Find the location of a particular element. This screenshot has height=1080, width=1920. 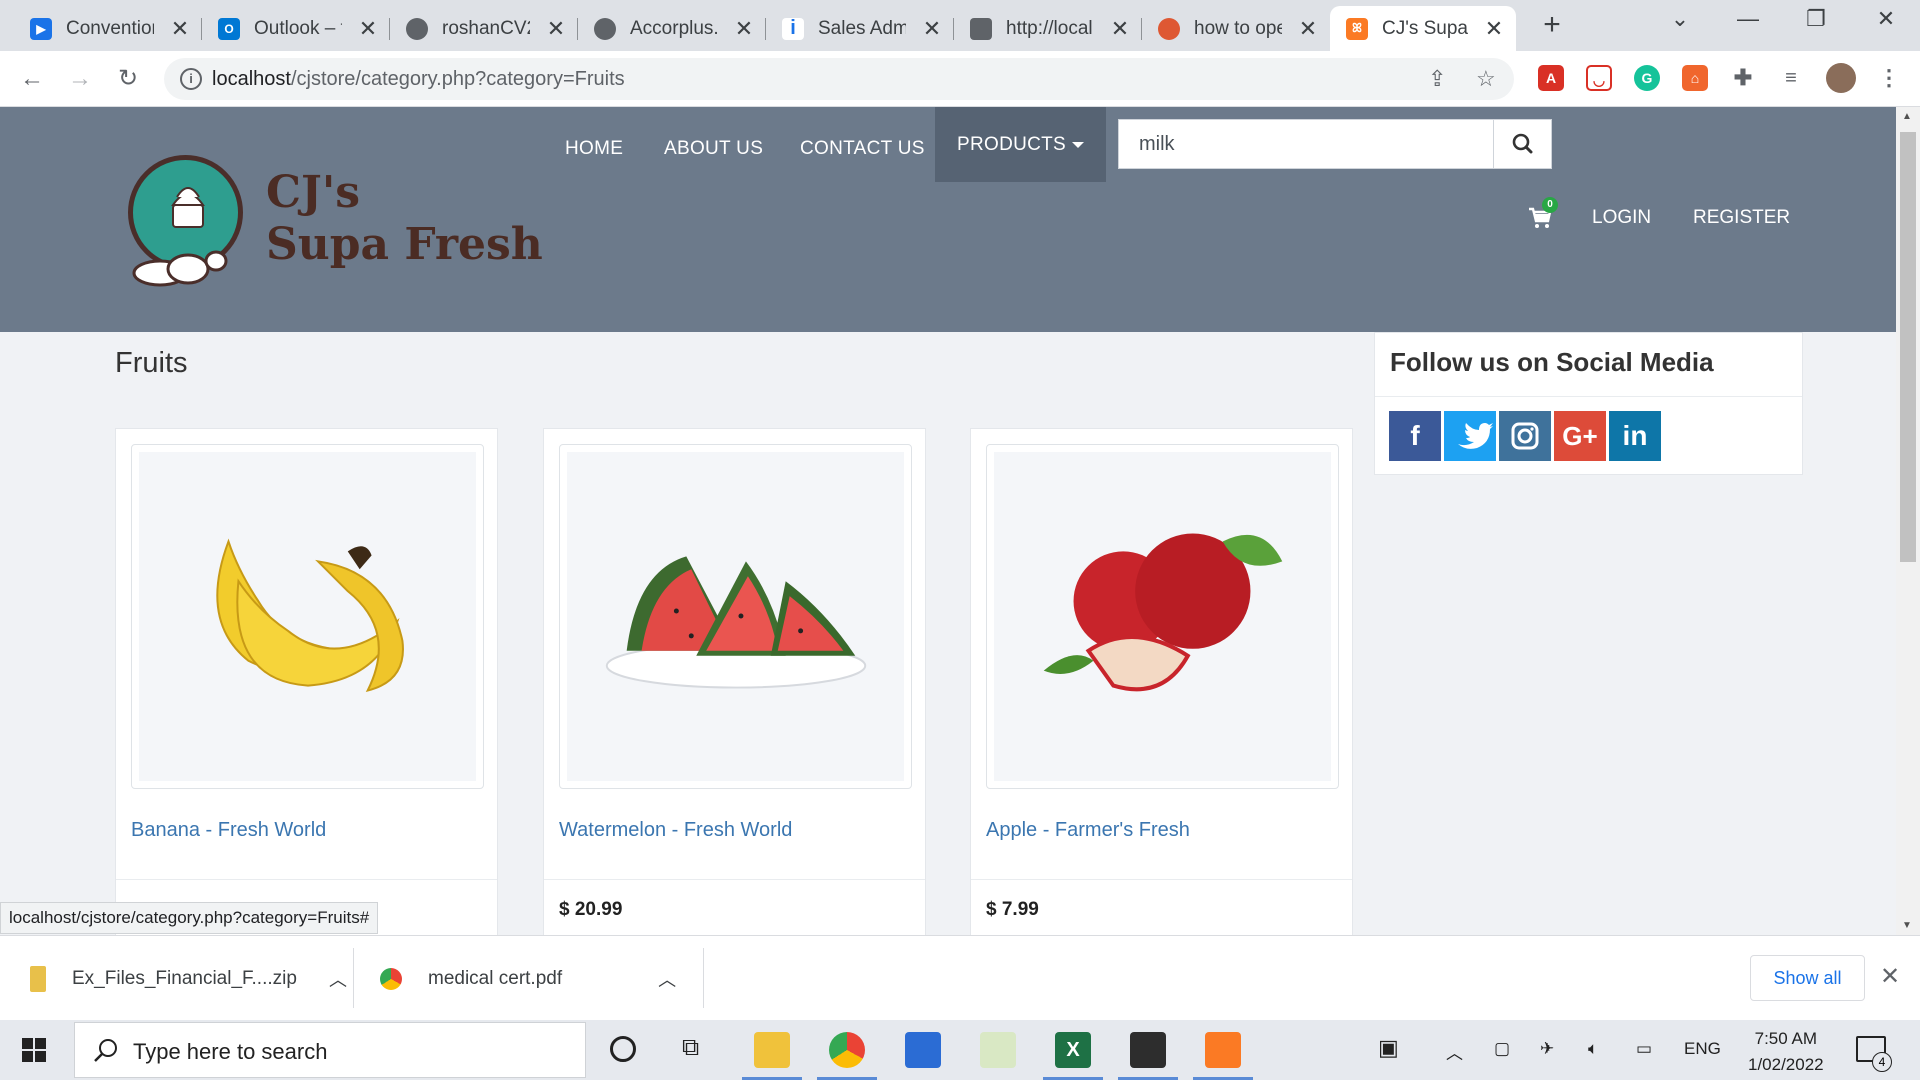

task-view-icon: ⧉ is located at coordinates (690, 1048).